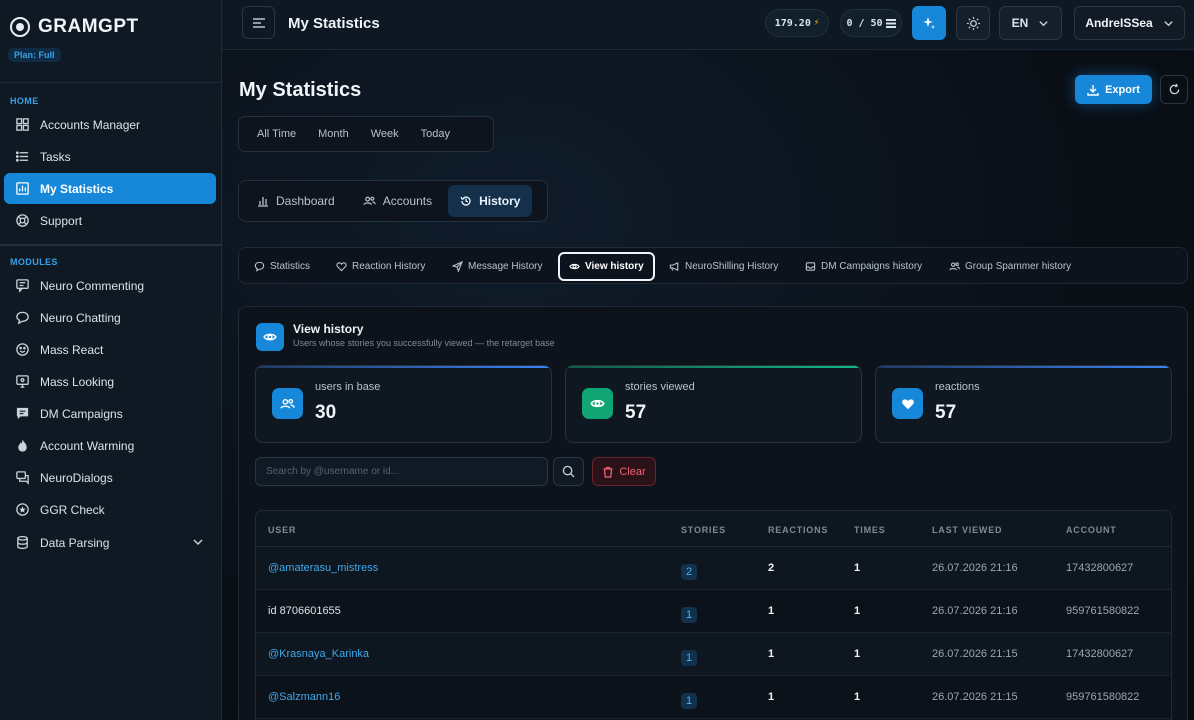  What do you see at coordinates (798, 530) in the screenshot?
I see `col-reactions: REACTIONS` at bounding box center [798, 530].